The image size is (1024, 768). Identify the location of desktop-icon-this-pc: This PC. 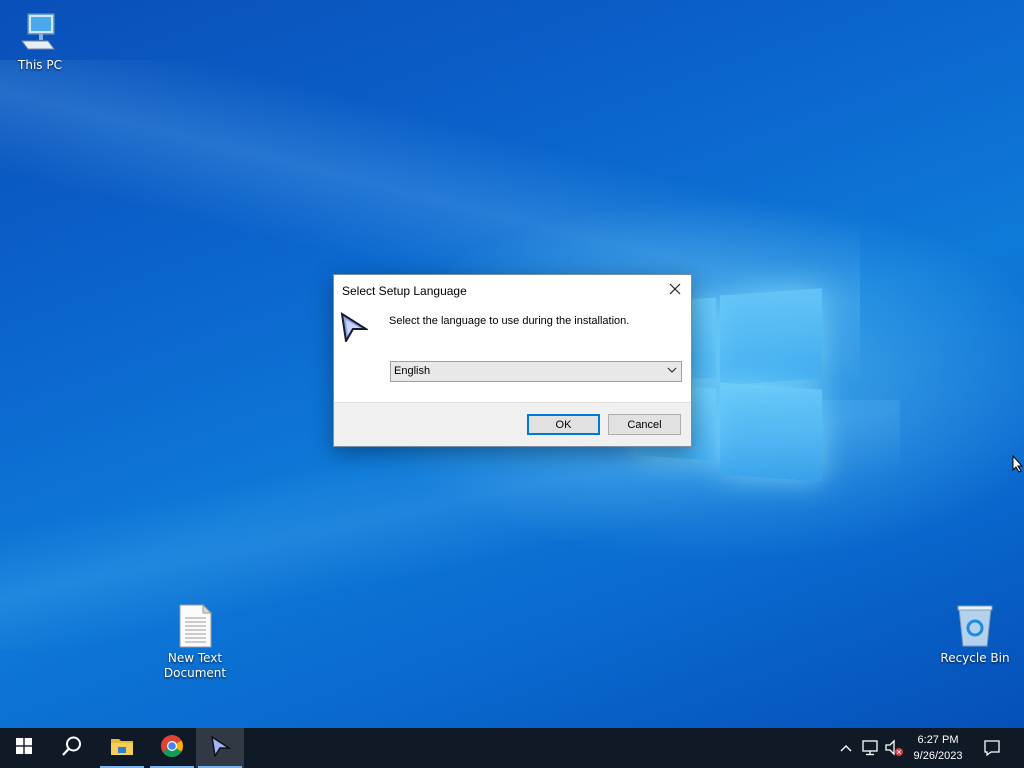
(40, 41).